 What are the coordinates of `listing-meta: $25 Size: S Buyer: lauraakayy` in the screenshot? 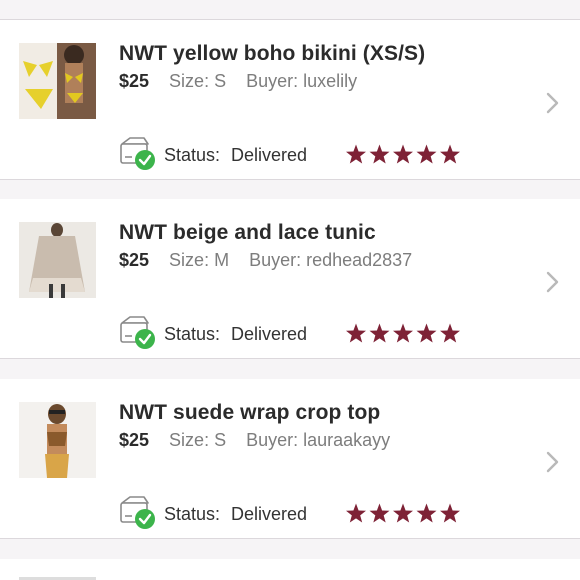 It's located at (254, 440).